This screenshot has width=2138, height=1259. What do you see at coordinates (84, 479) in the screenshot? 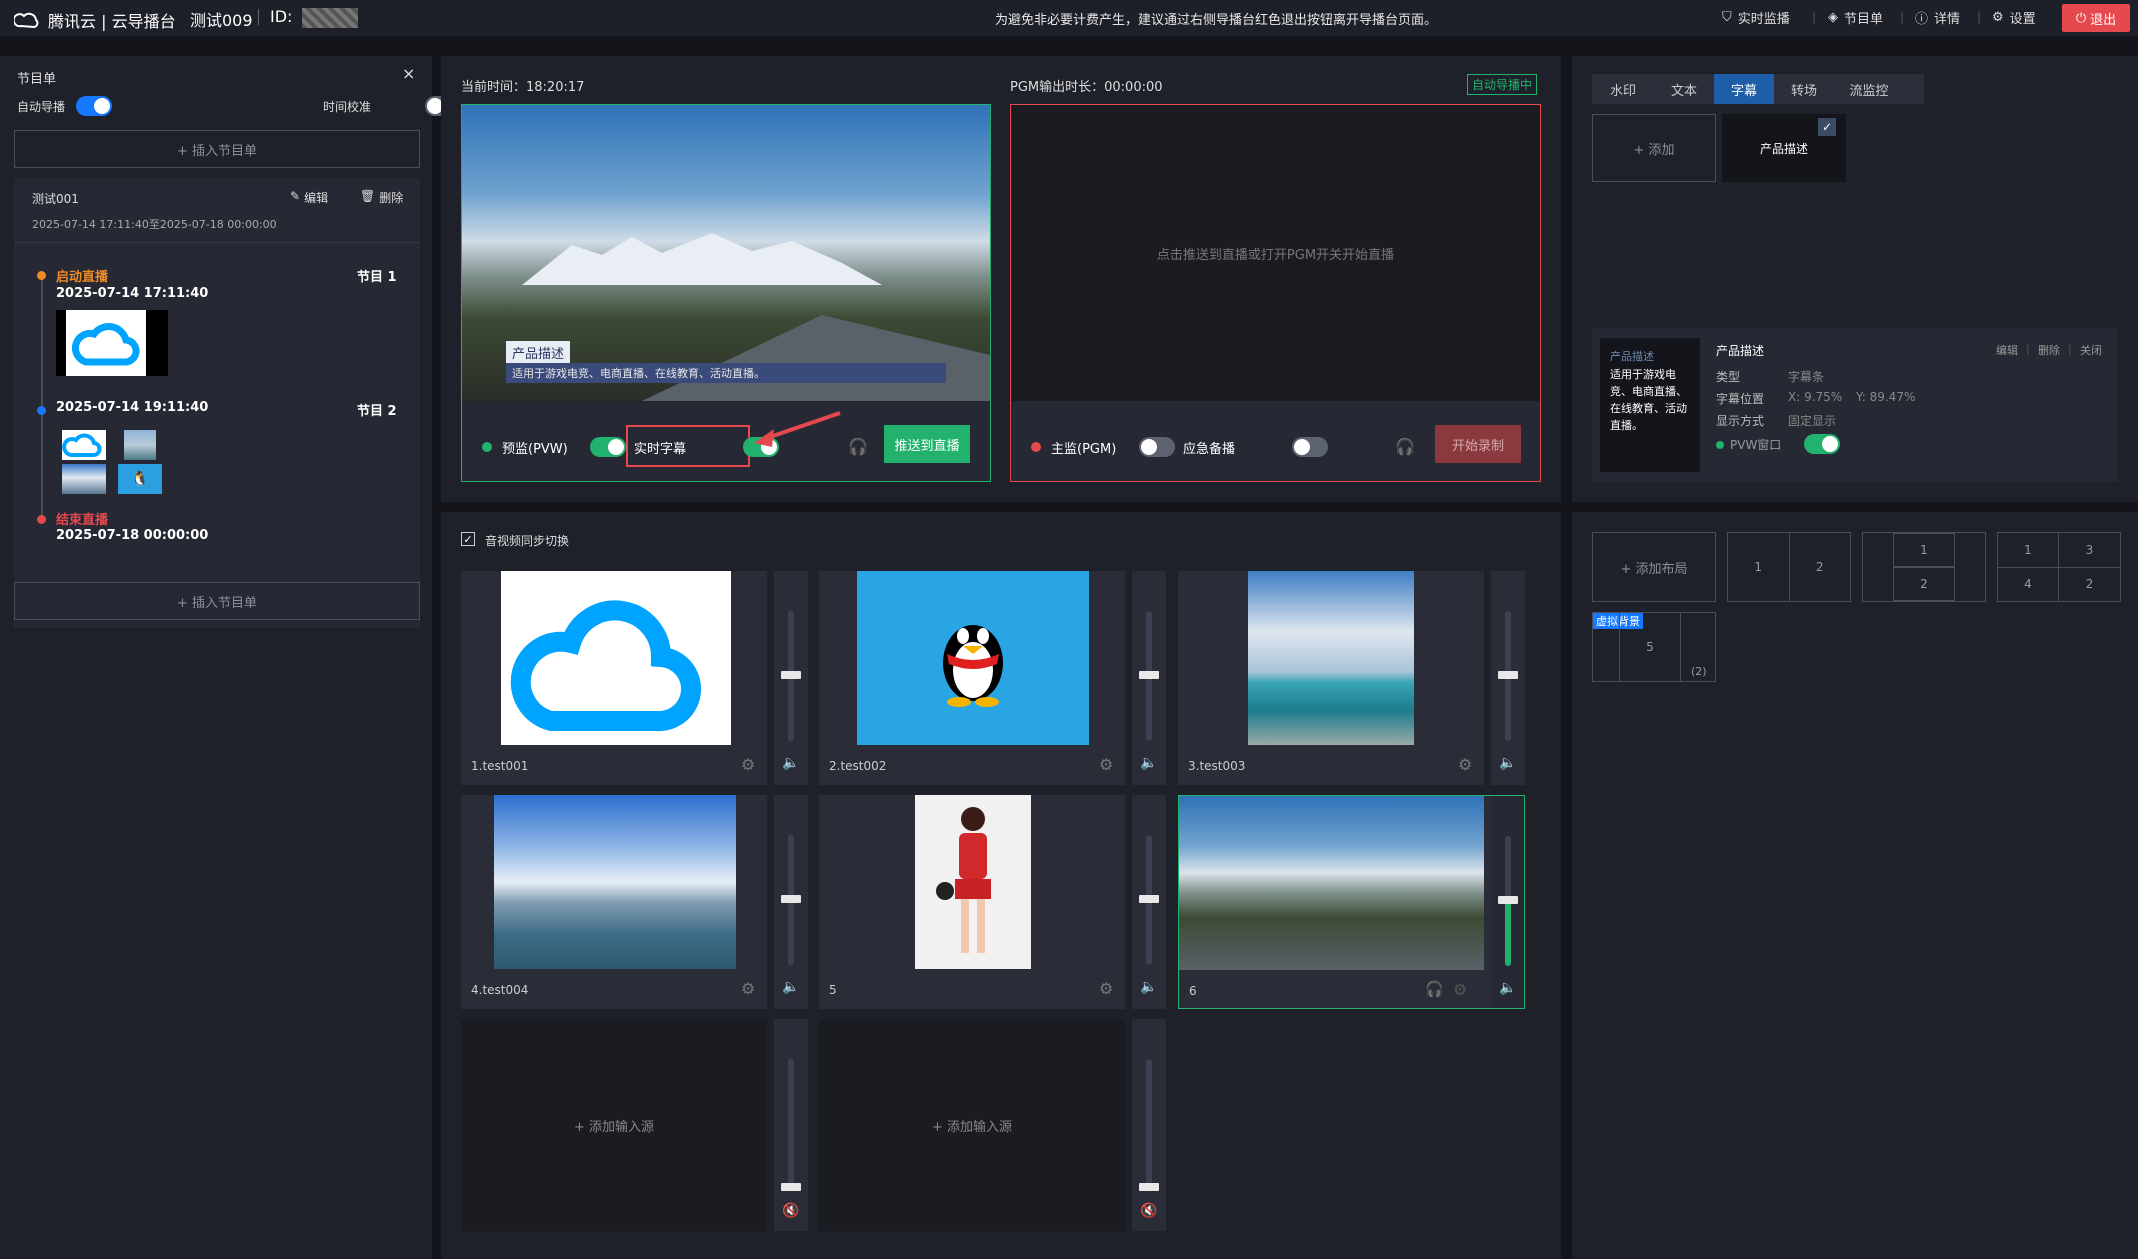
I see `thumb-sky` at bounding box center [84, 479].